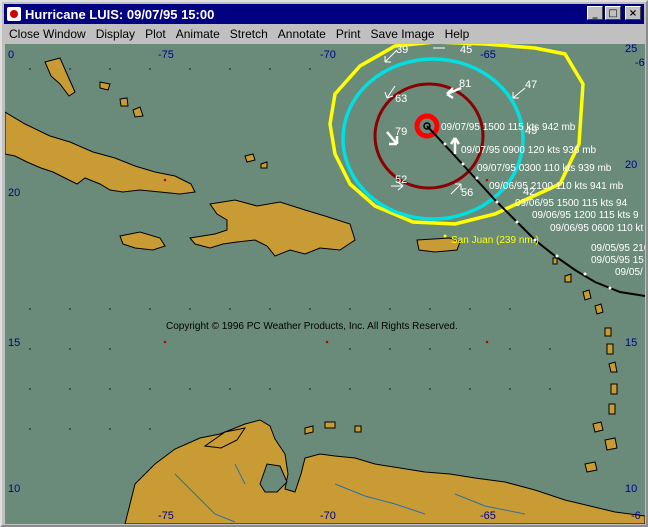 The height and width of the screenshot is (527, 648). I want to click on menu-close-window: Close Window, so click(47, 34).